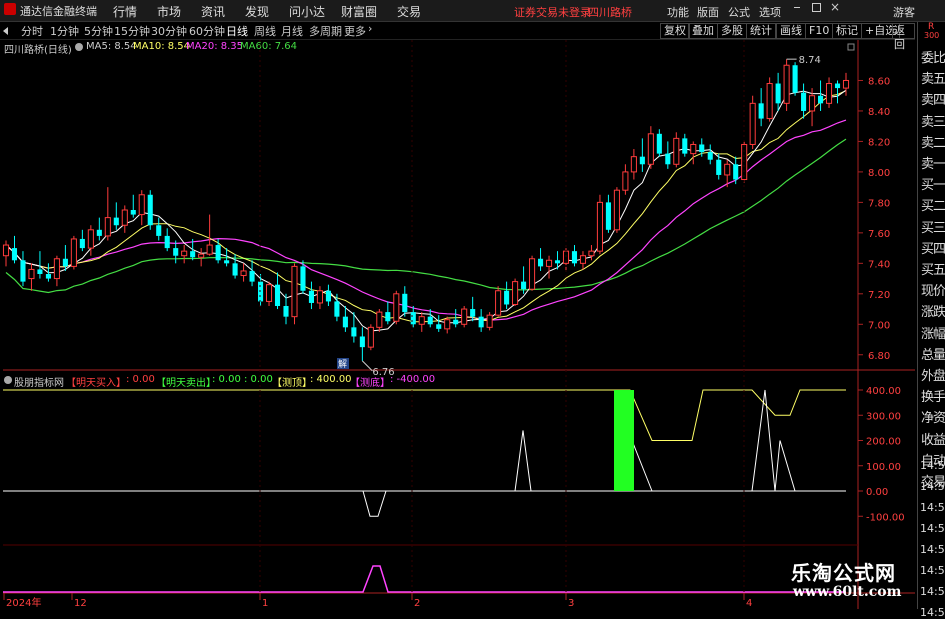  What do you see at coordinates (879, 356) in the screenshot?
I see `price-tick-label: 6.80` at bounding box center [879, 356].